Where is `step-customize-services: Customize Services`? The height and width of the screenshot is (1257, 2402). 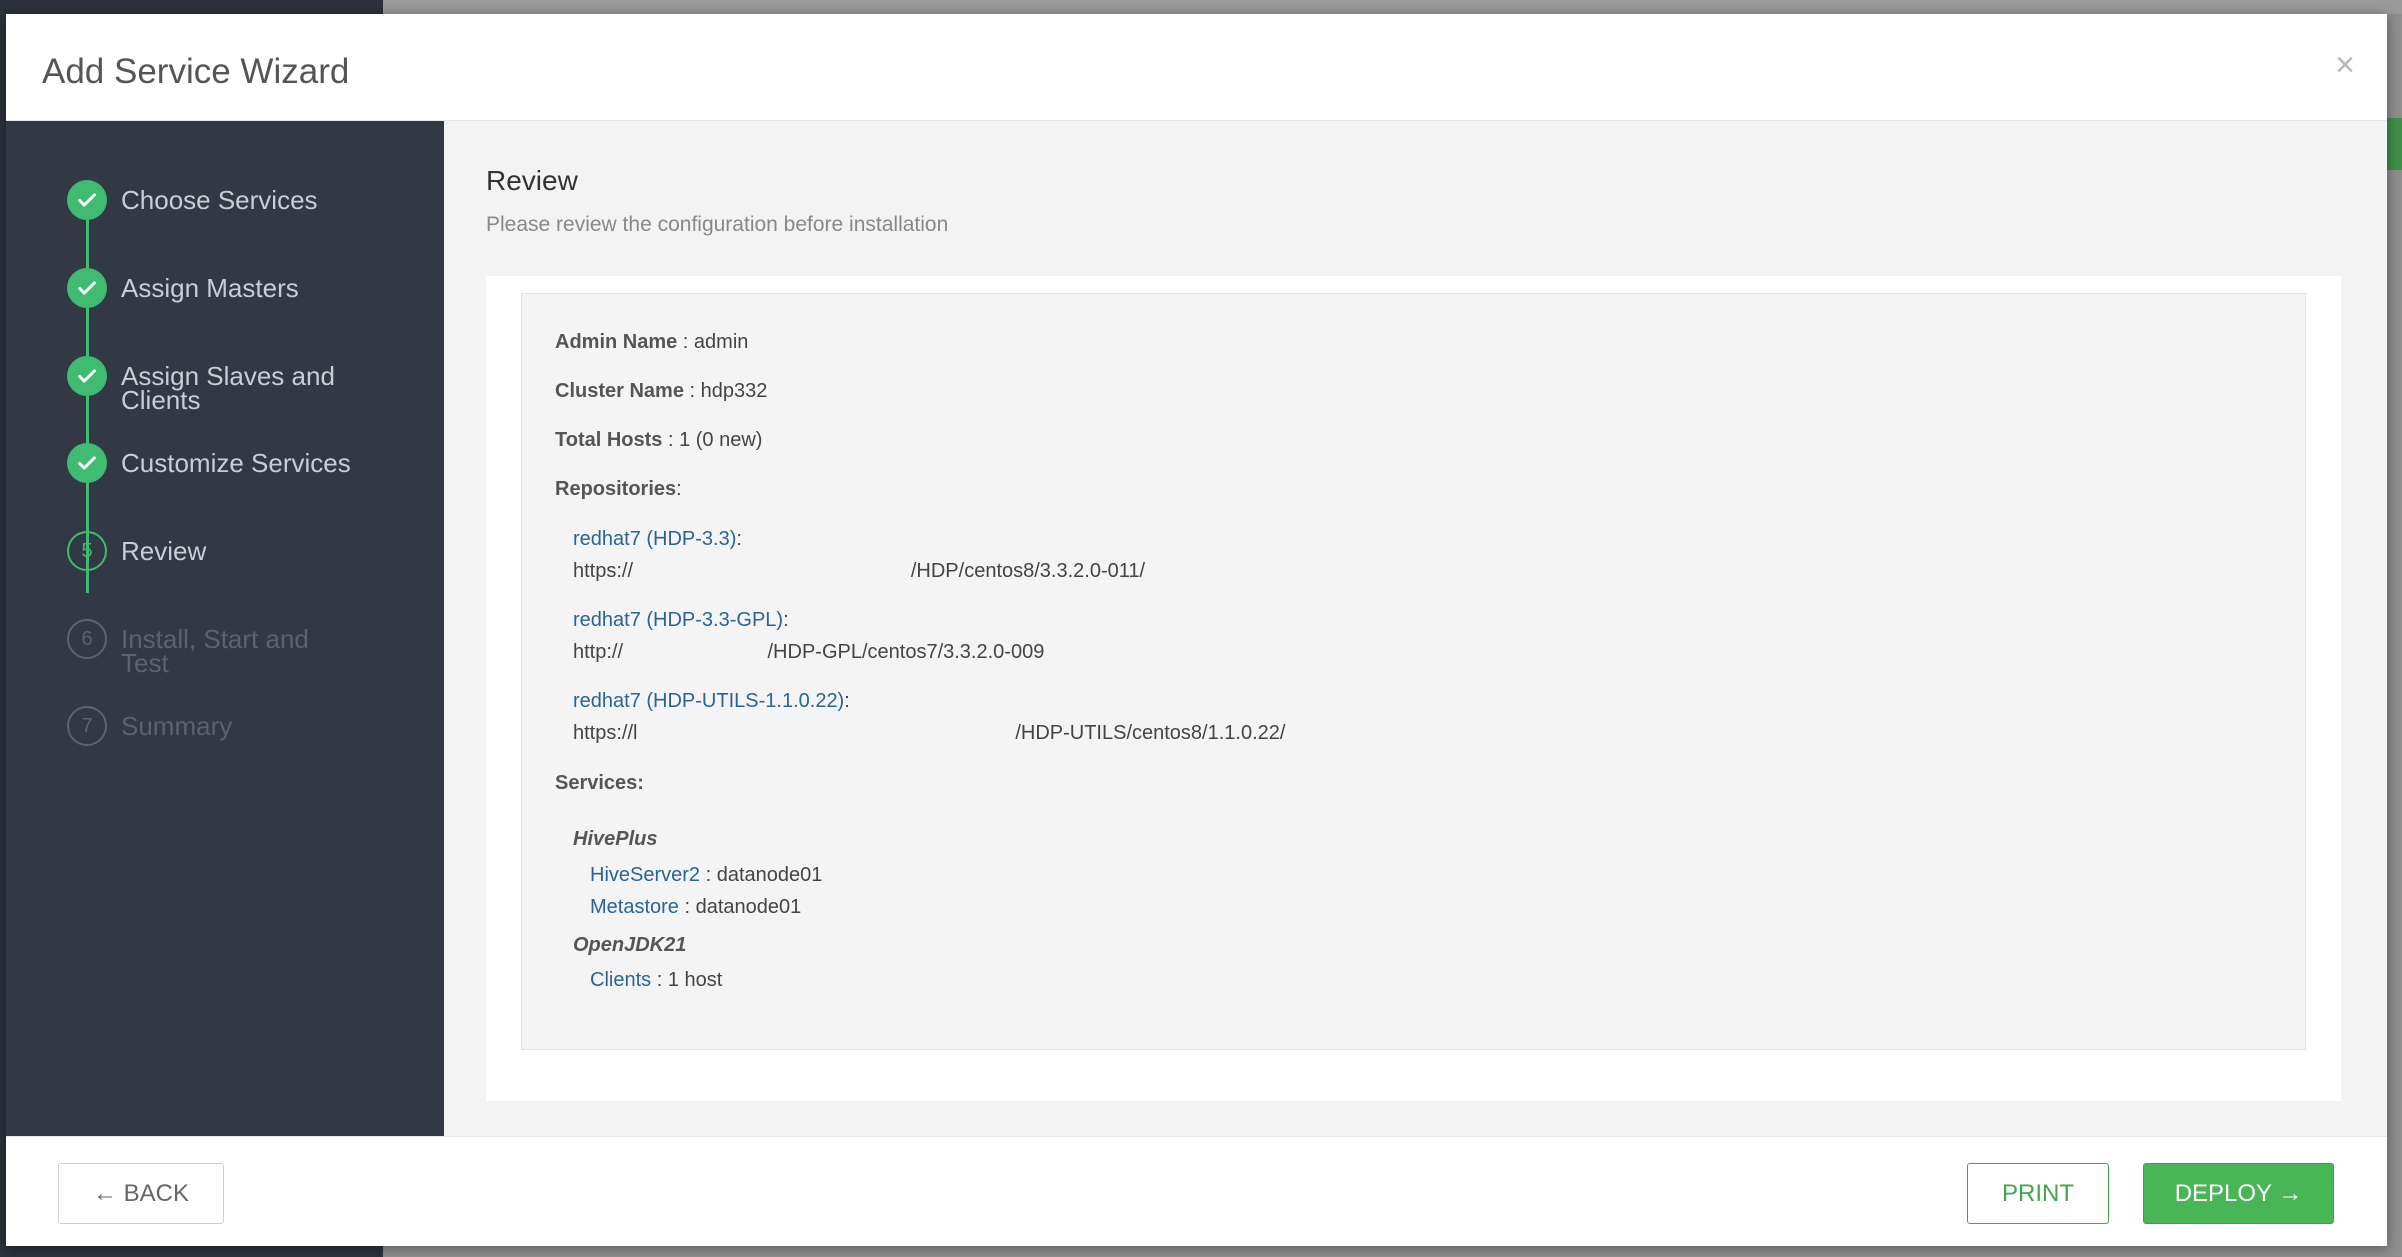
step-customize-services: Customize Services is located at coordinates (214, 463).